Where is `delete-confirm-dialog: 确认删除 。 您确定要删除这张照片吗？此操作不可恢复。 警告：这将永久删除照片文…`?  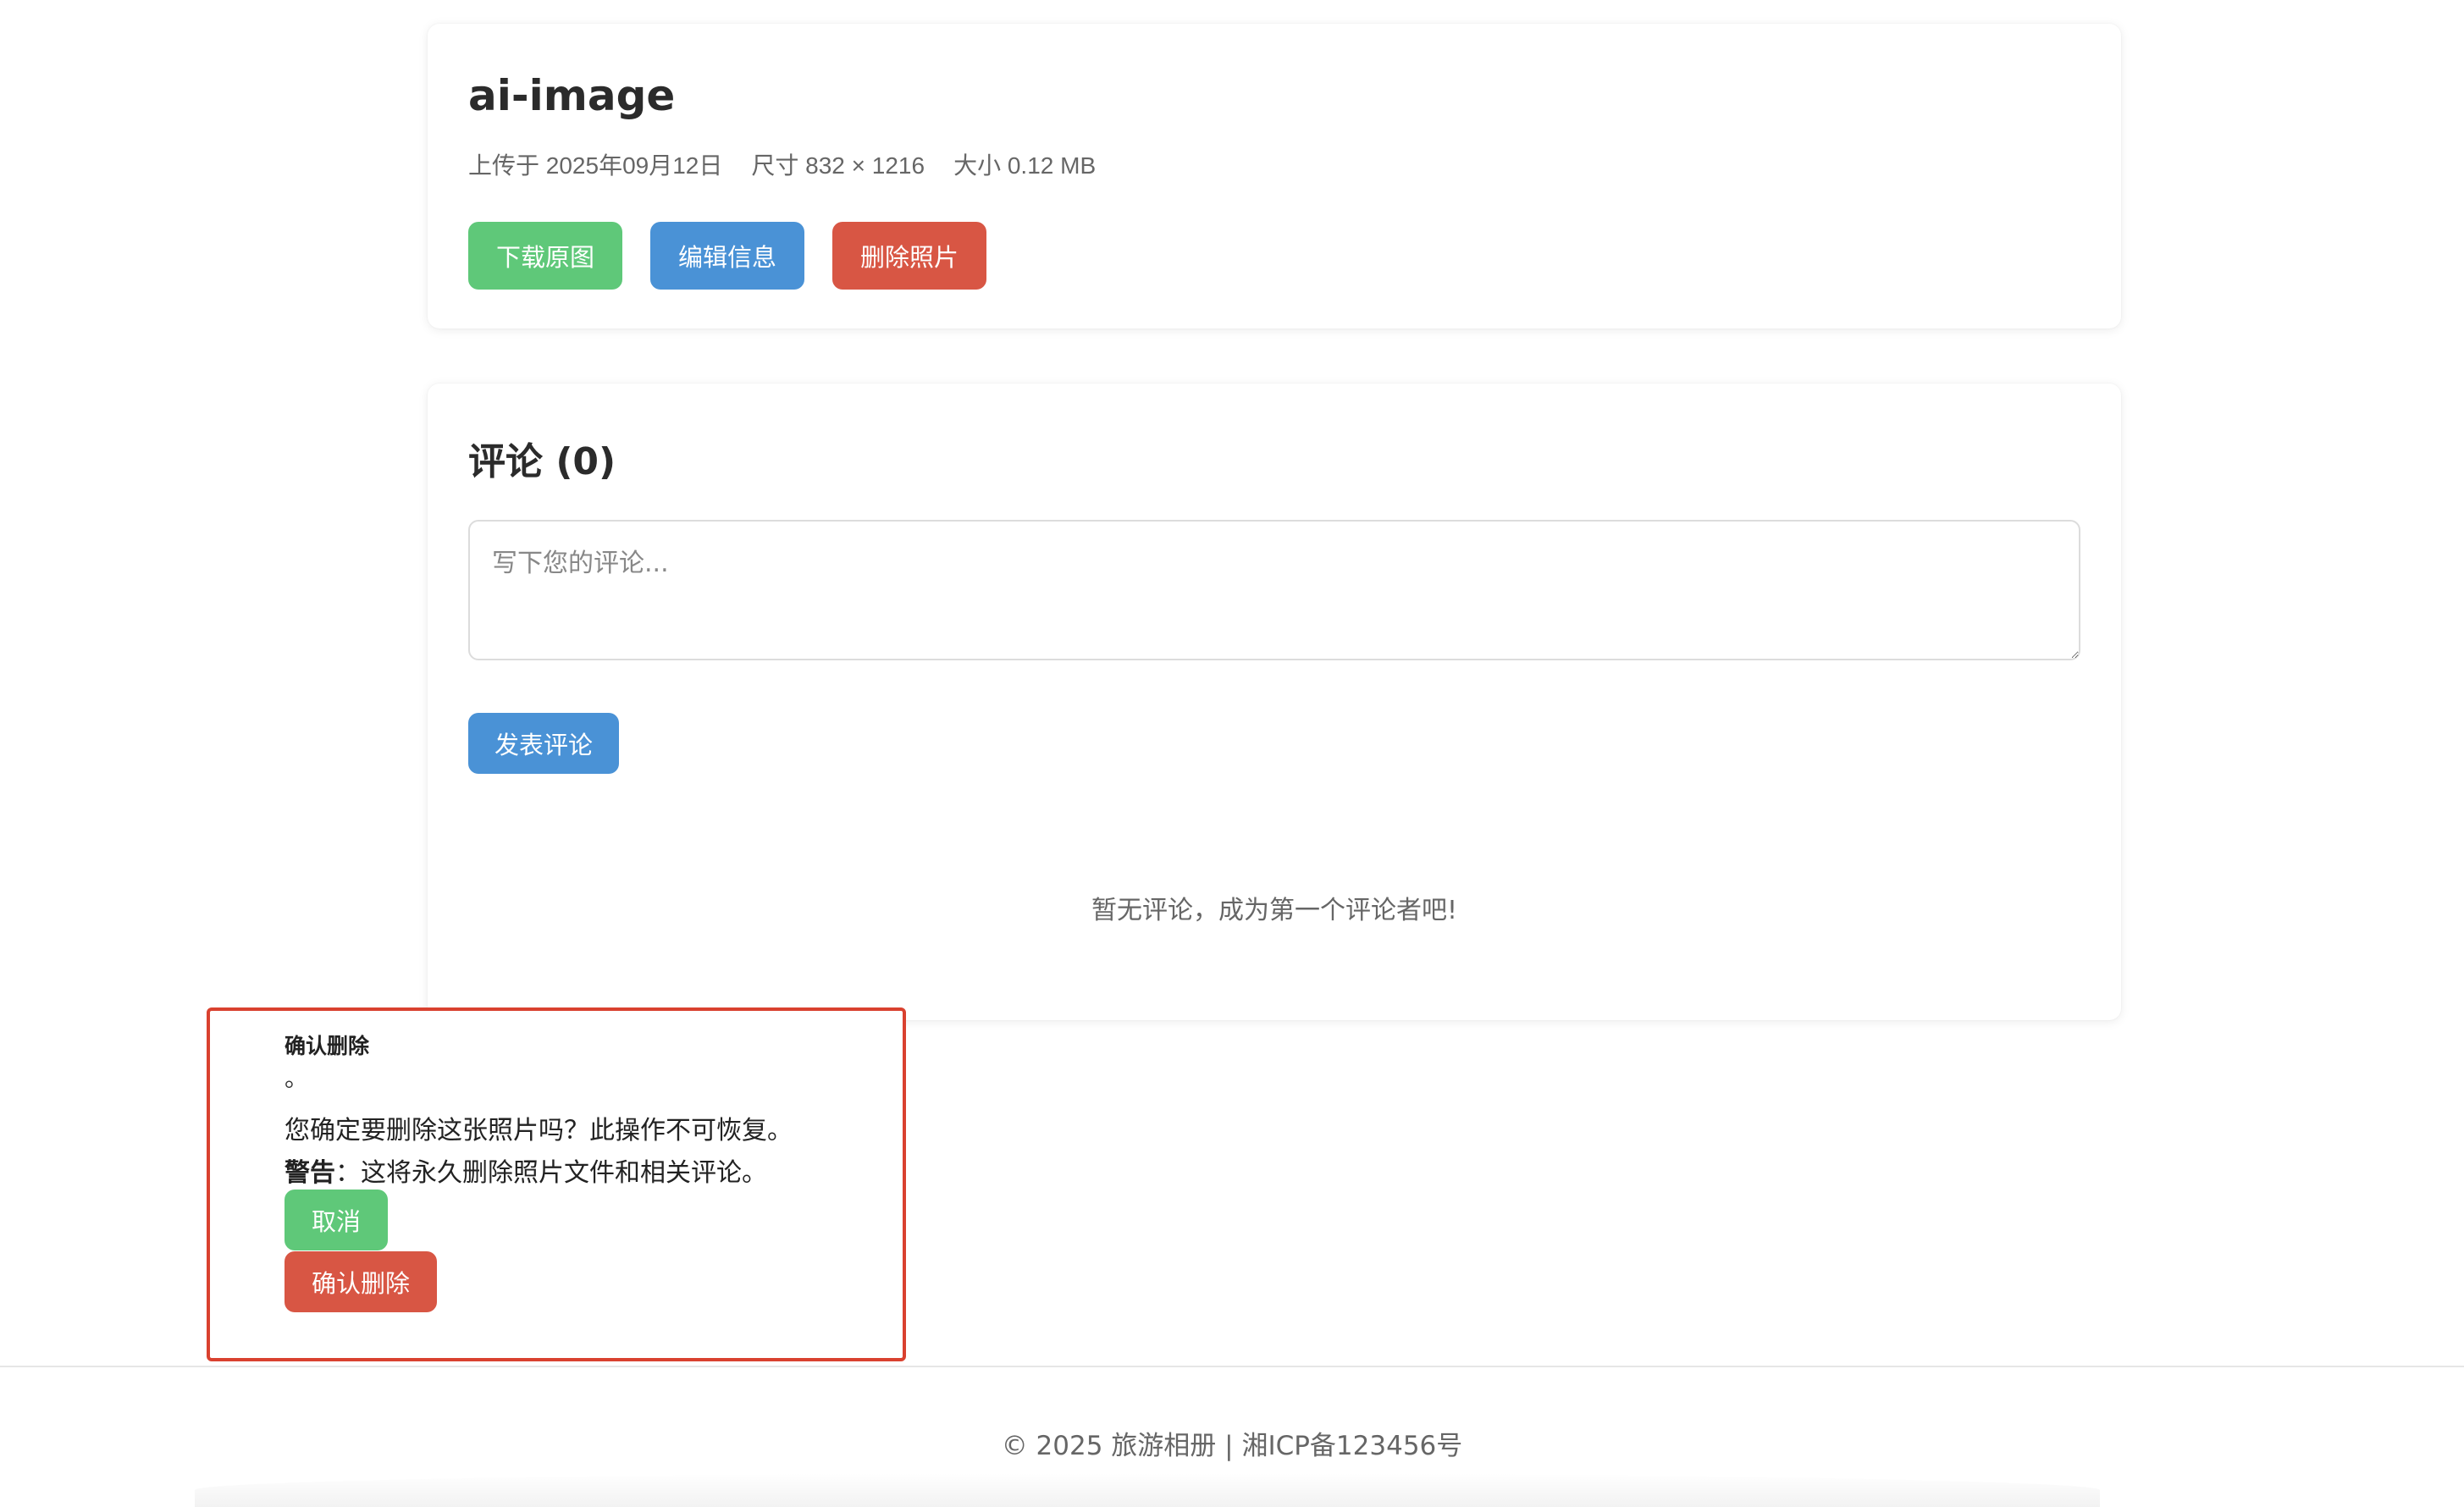 delete-confirm-dialog: 确认删除 。 您确定要删除这张照片吗？此操作不可恢复。 警告：这将永久删除照片文… is located at coordinates (556, 1184).